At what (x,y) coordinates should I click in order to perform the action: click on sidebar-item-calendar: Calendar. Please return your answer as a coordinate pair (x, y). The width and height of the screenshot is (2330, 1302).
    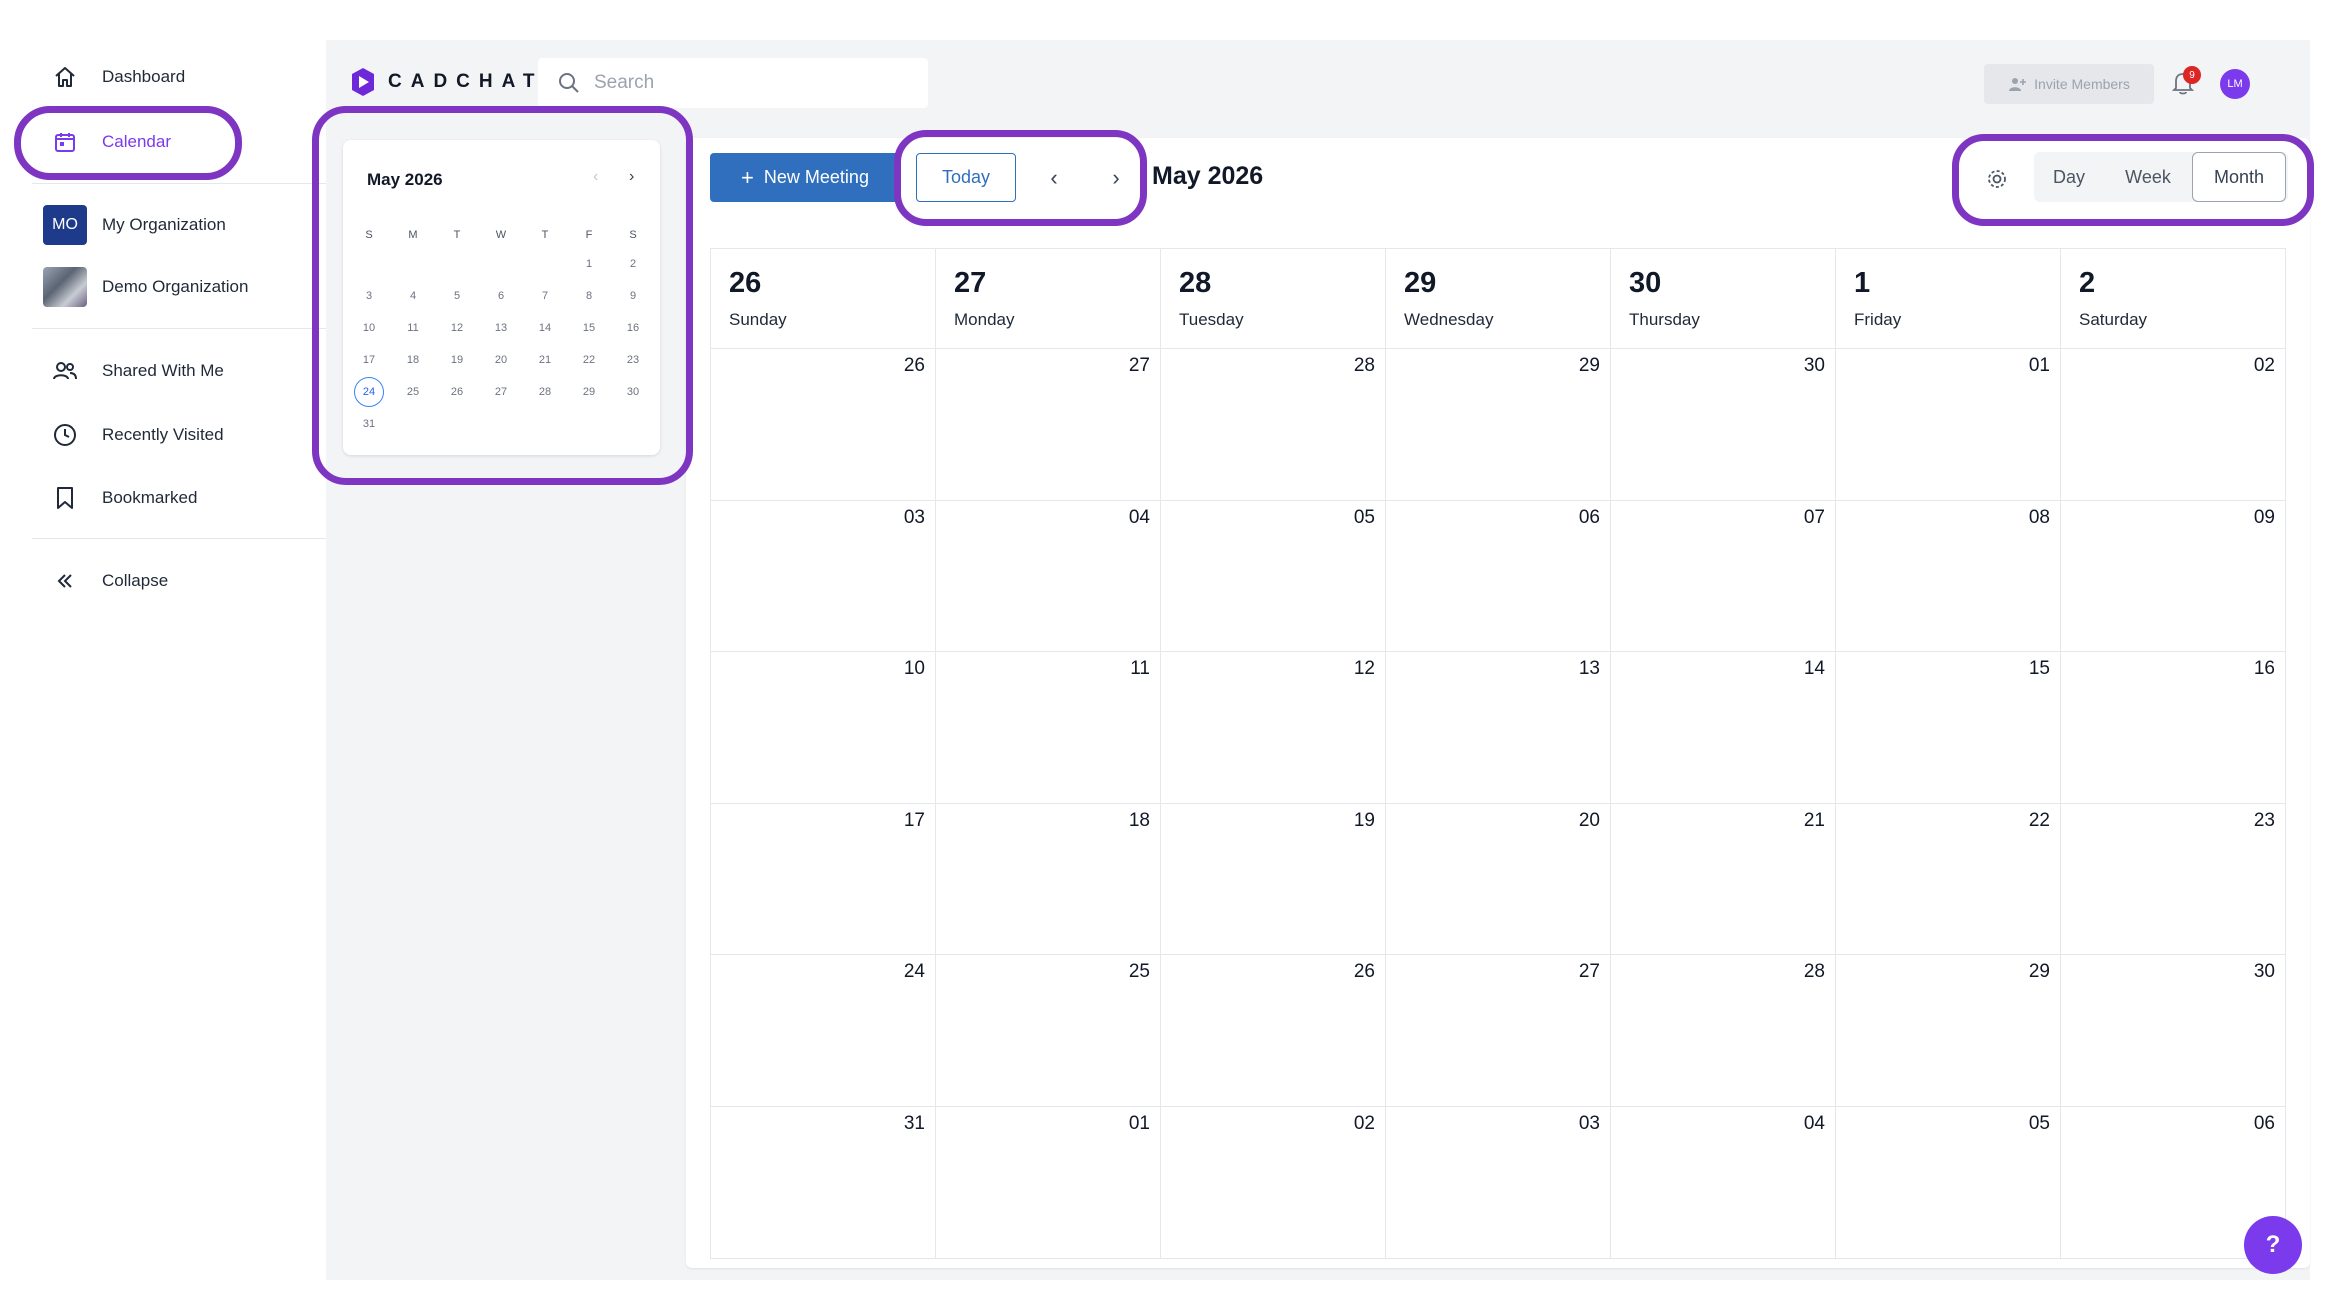
    Looking at the image, I should click on (105, 142).